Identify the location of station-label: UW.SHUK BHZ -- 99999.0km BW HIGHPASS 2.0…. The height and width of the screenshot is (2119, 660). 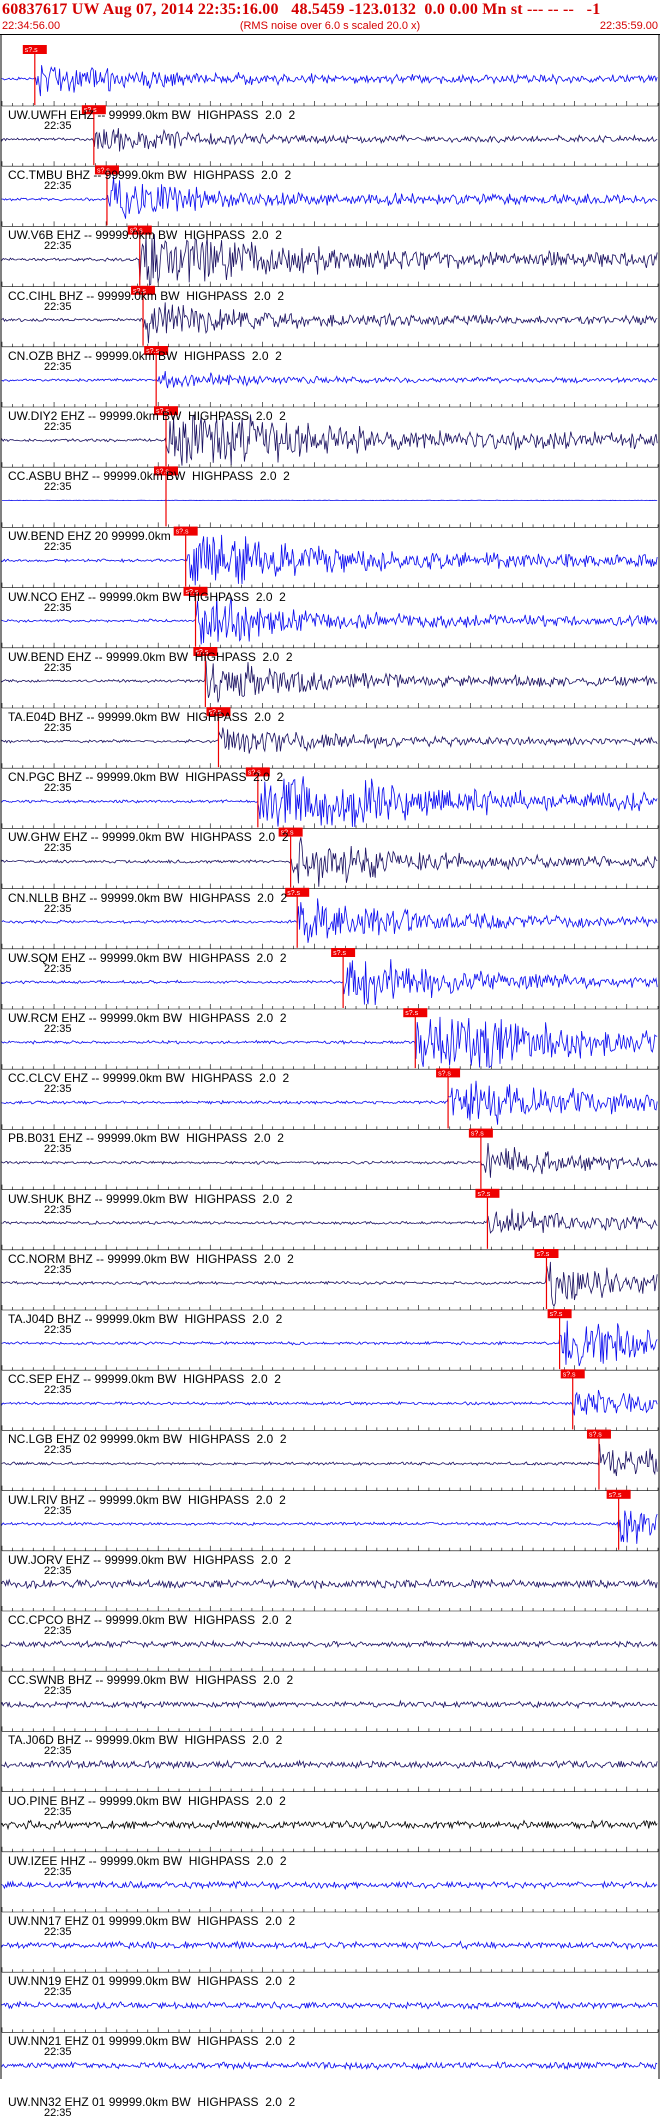
(150, 1199).